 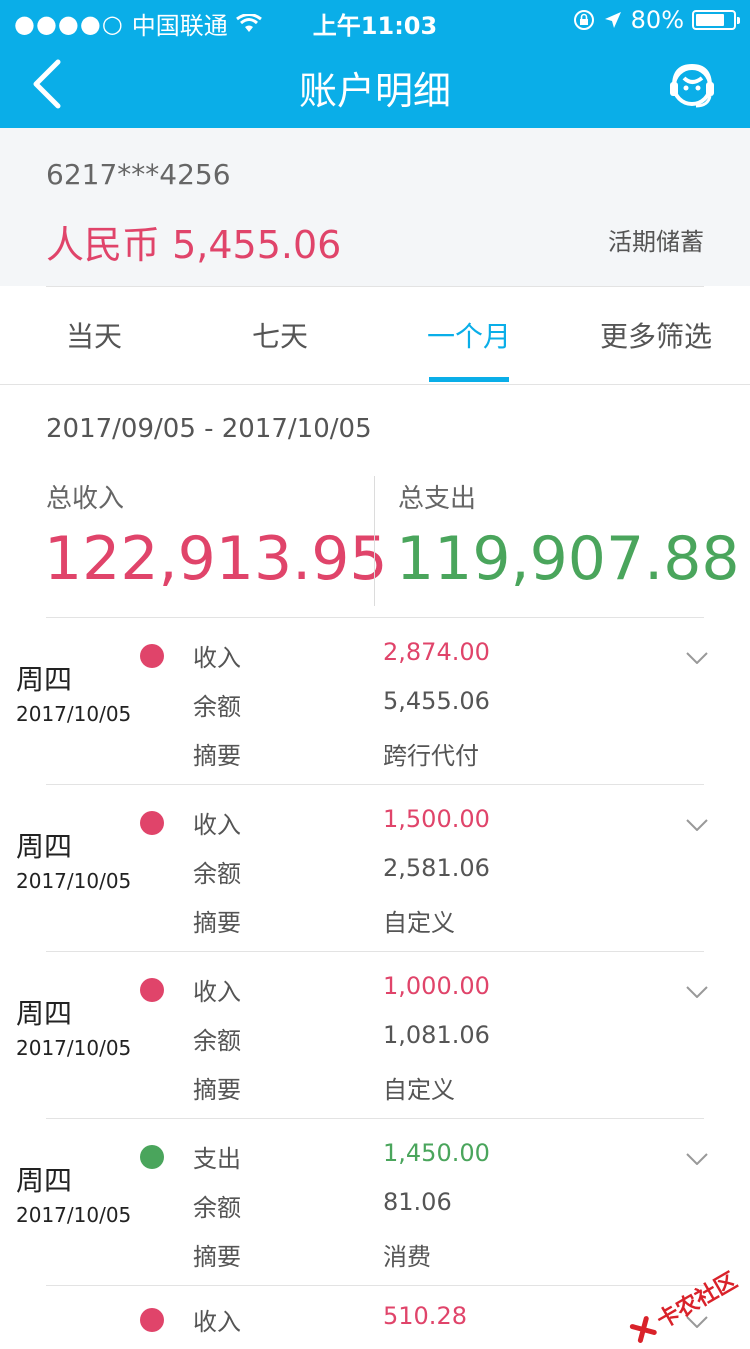 I want to click on expense-dot-icon, so click(x=152, y=1157).